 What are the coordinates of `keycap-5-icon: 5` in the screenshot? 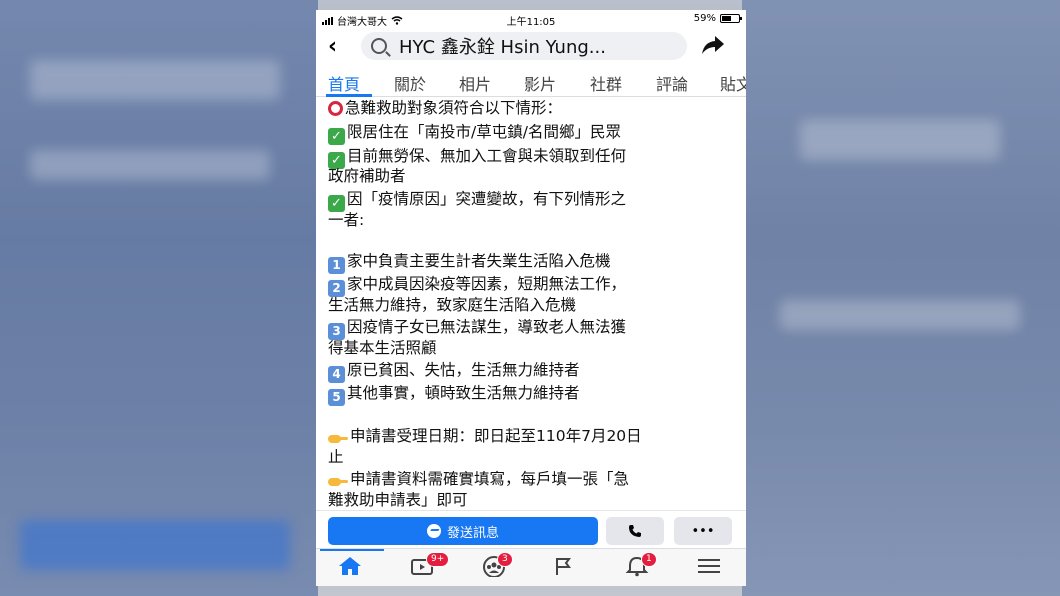 It's located at (336, 397).